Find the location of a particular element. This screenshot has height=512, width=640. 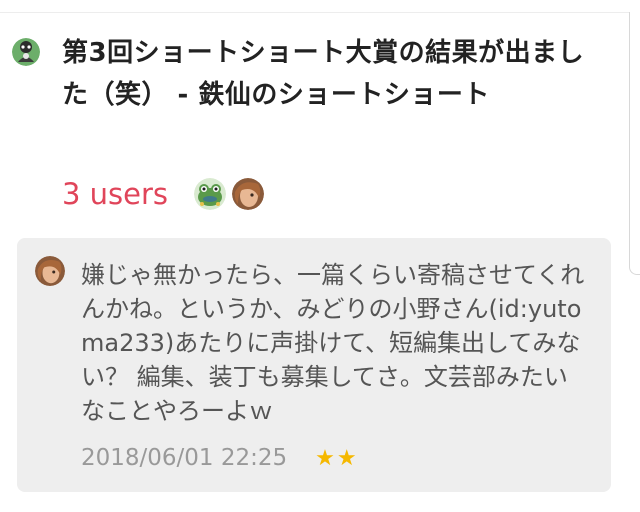

star-icon: ★★ is located at coordinates (336, 458).